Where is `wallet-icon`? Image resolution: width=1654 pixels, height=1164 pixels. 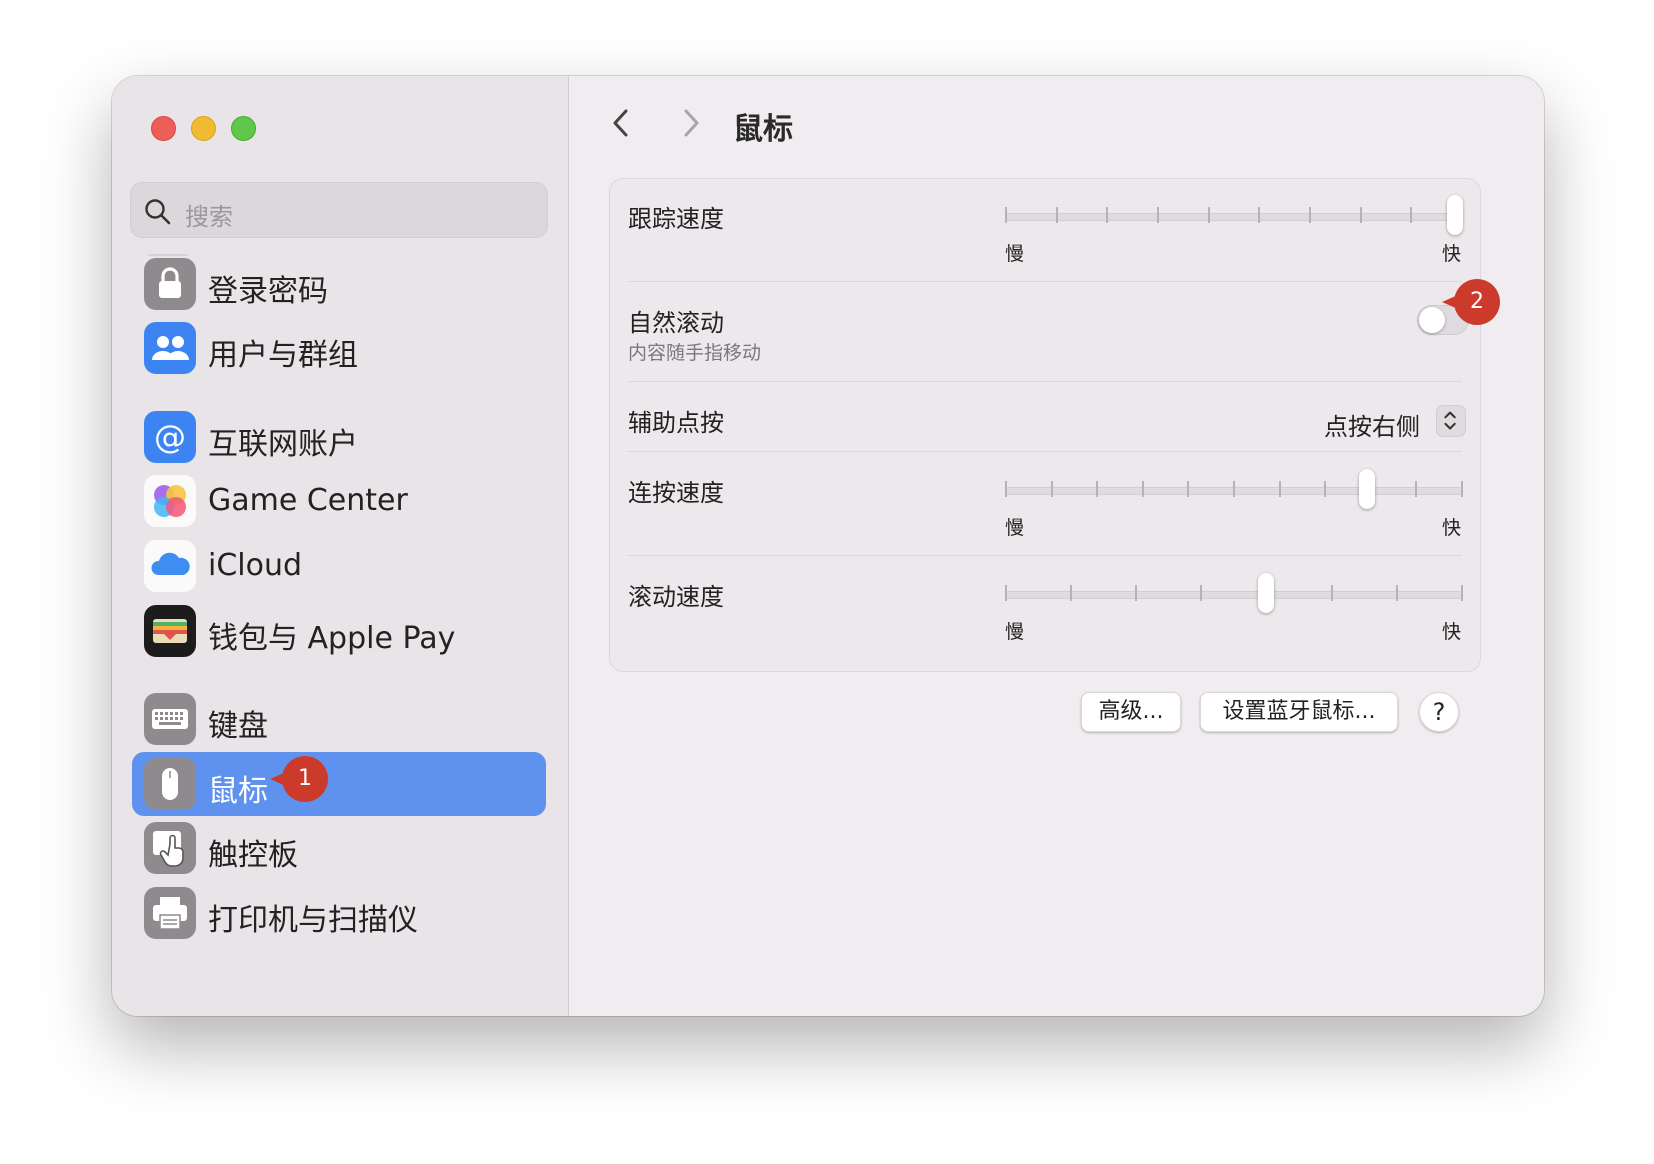 wallet-icon is located at coordinates (170, 631).